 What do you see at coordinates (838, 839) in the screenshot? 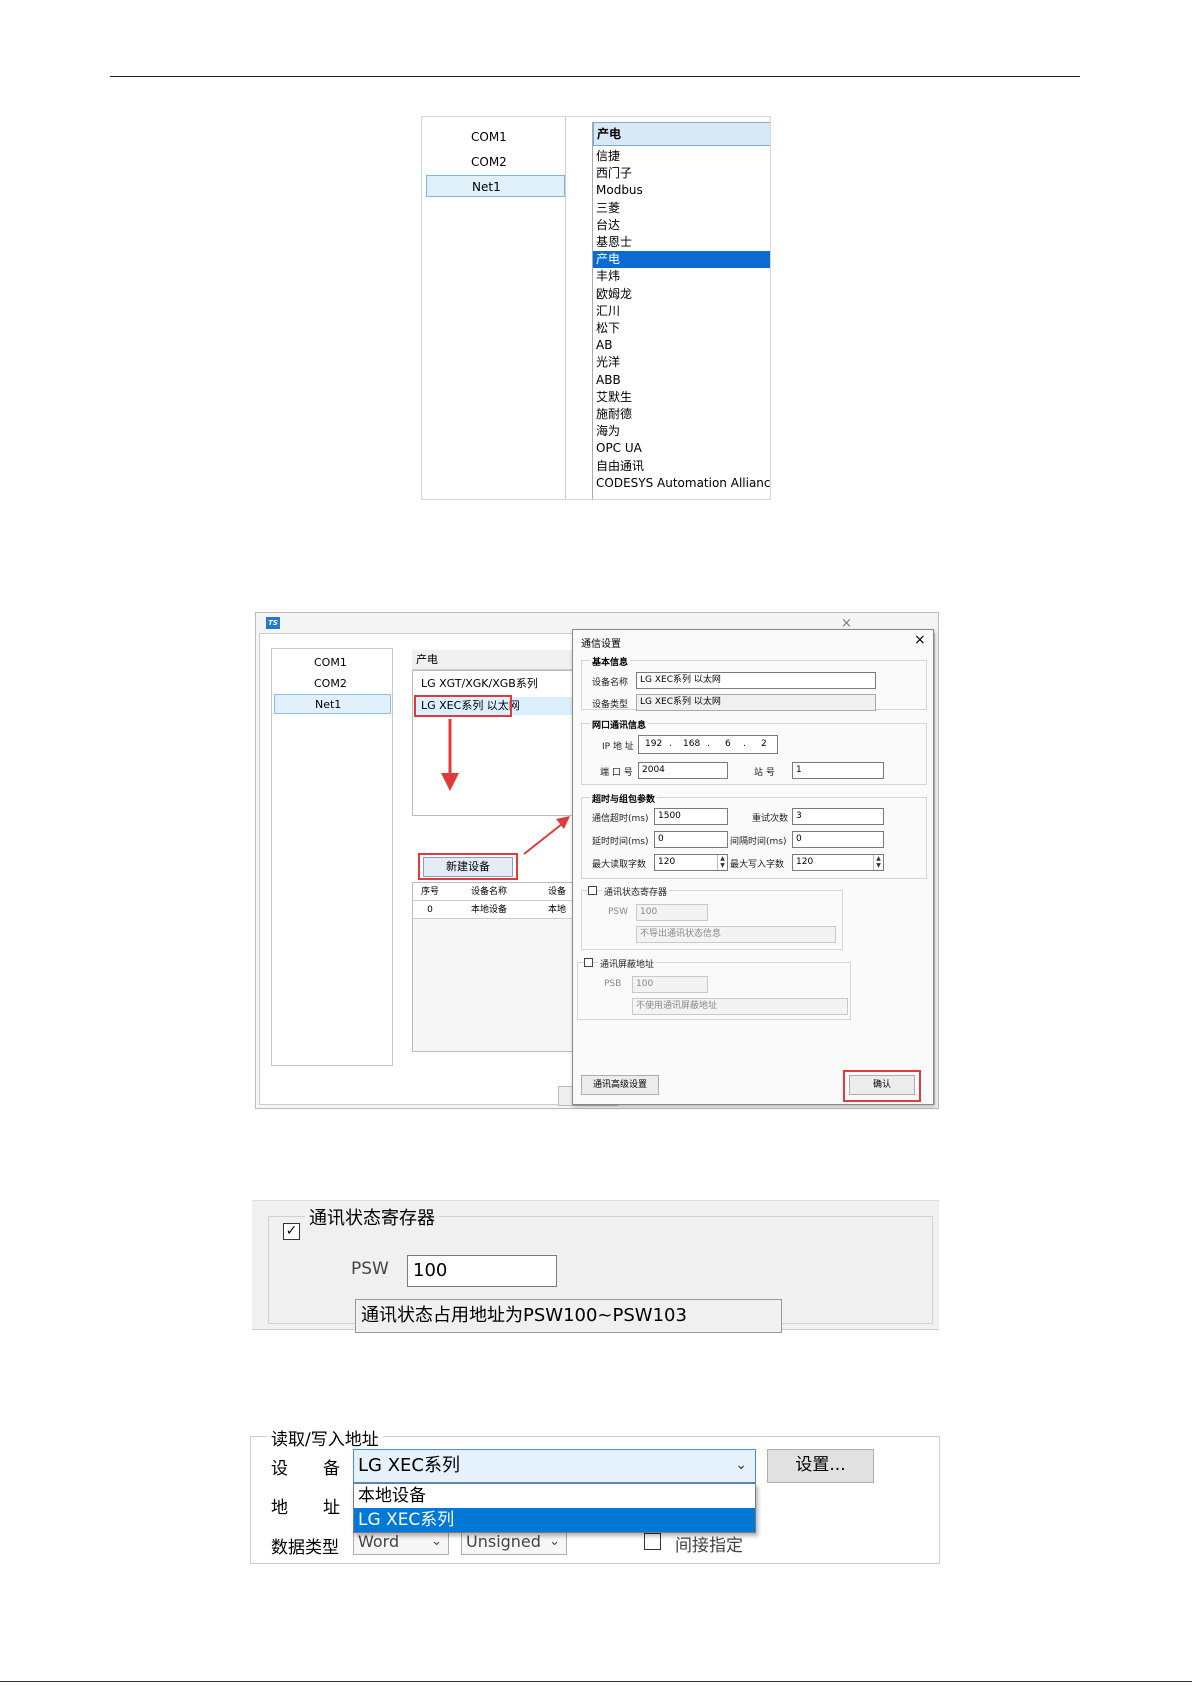
I see `interval-input: 0` at bounding box center [838, 839].